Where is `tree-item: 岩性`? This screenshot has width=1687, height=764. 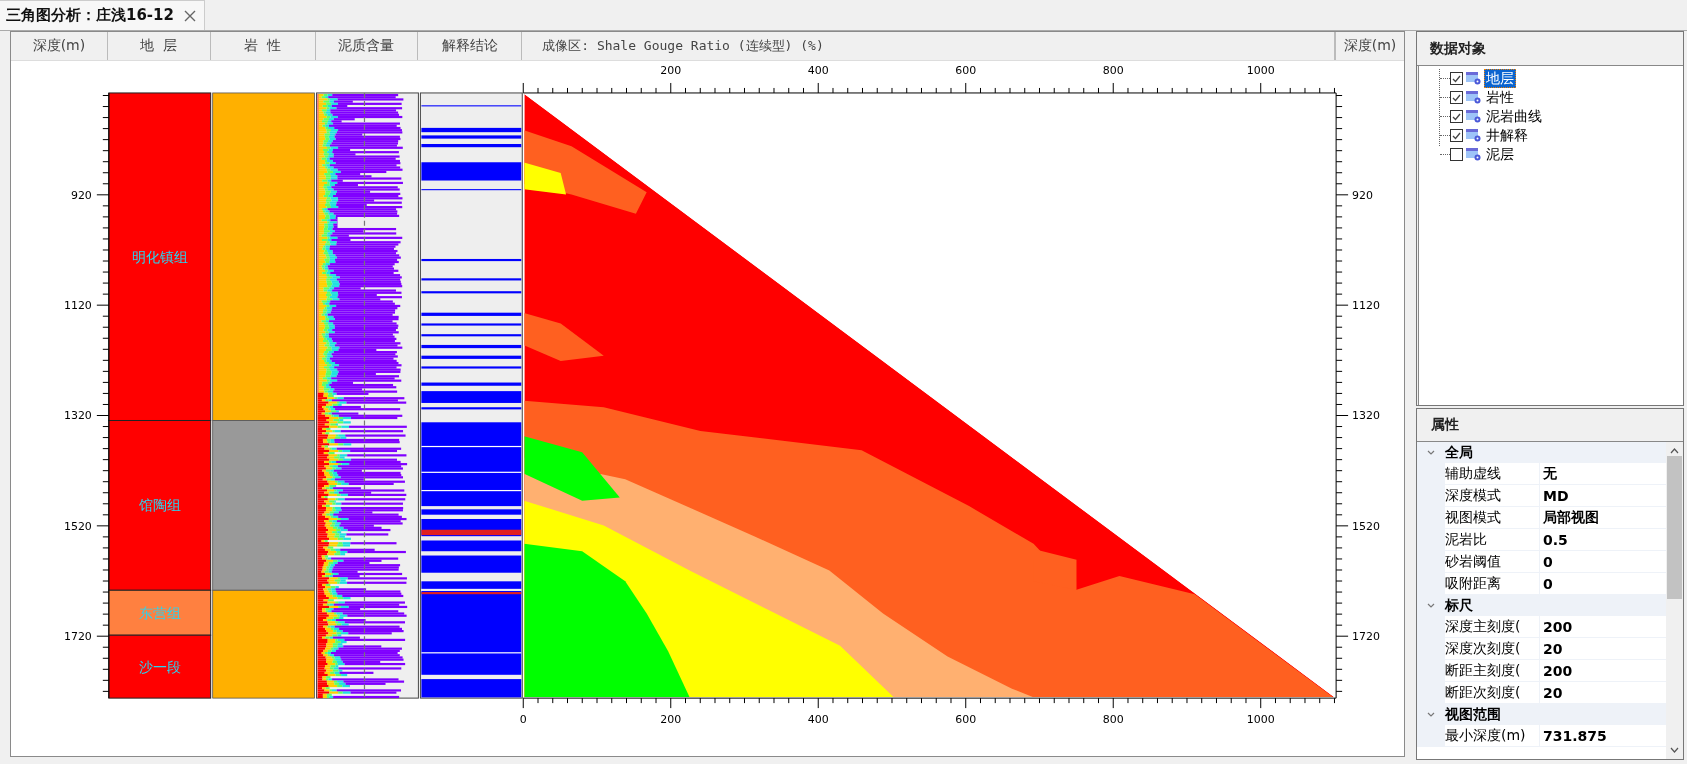 tree-item: 岩性 is located at coordinates (1500, 97).